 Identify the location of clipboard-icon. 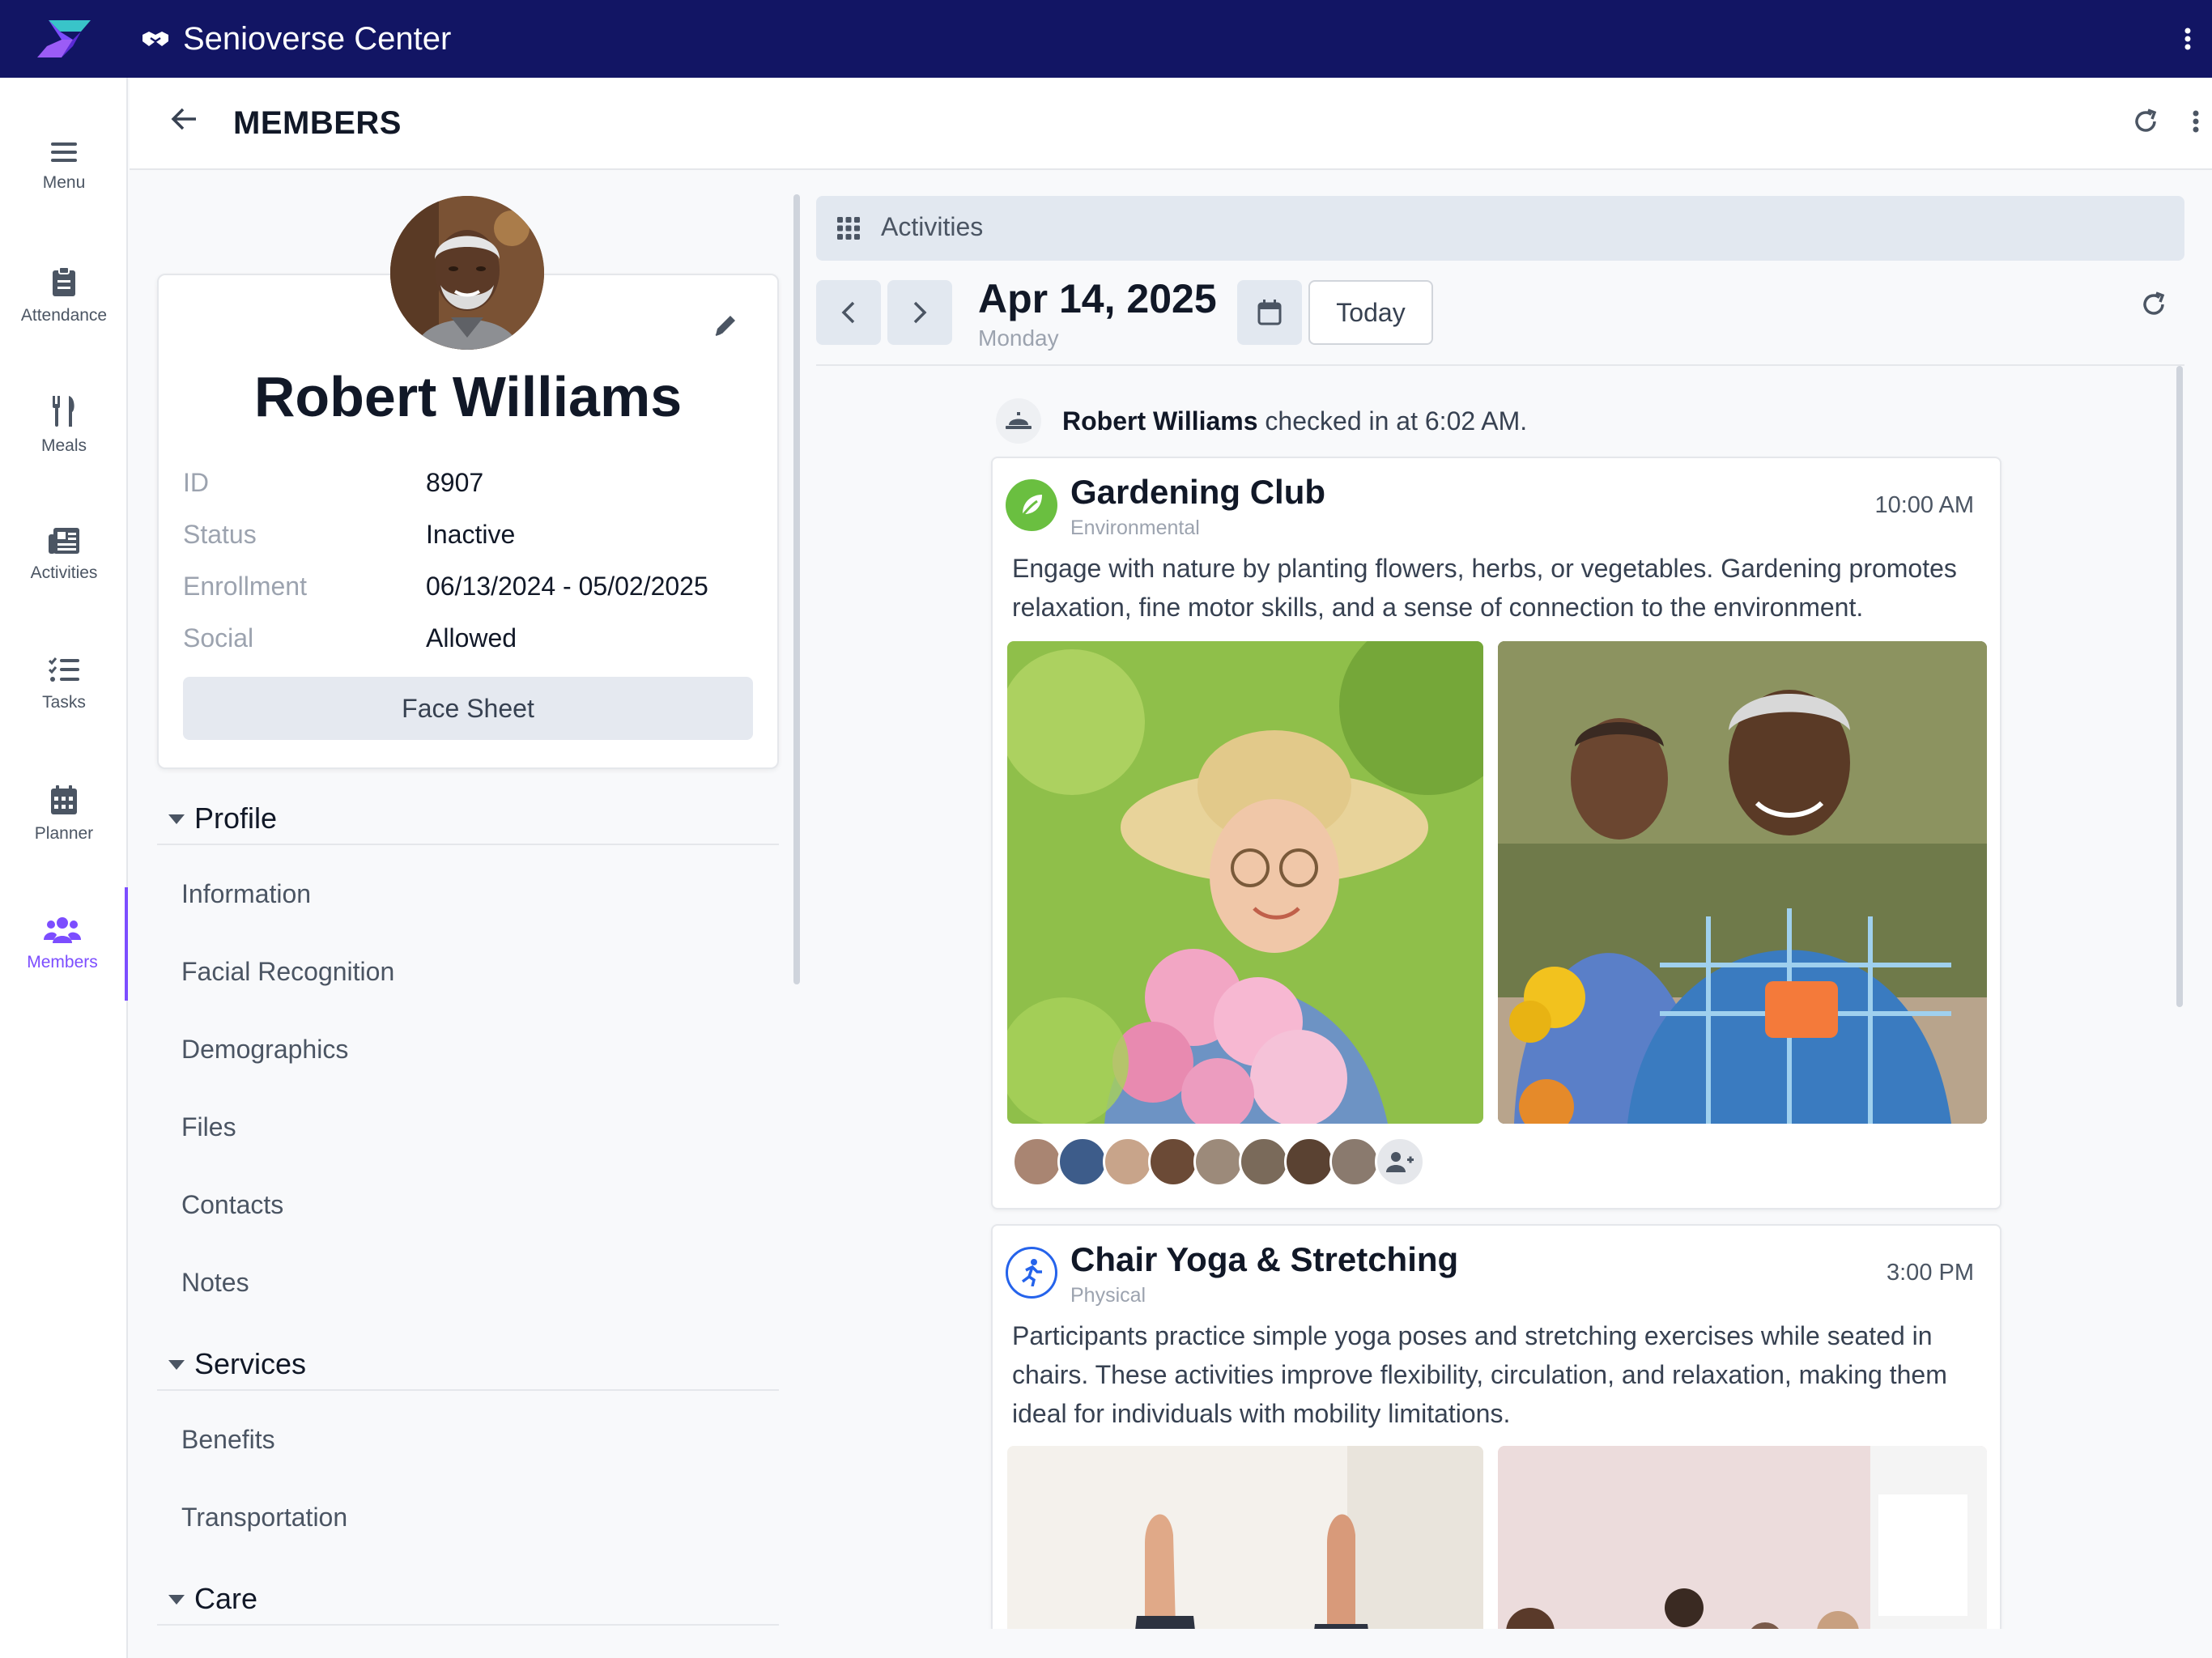
(64, 281).